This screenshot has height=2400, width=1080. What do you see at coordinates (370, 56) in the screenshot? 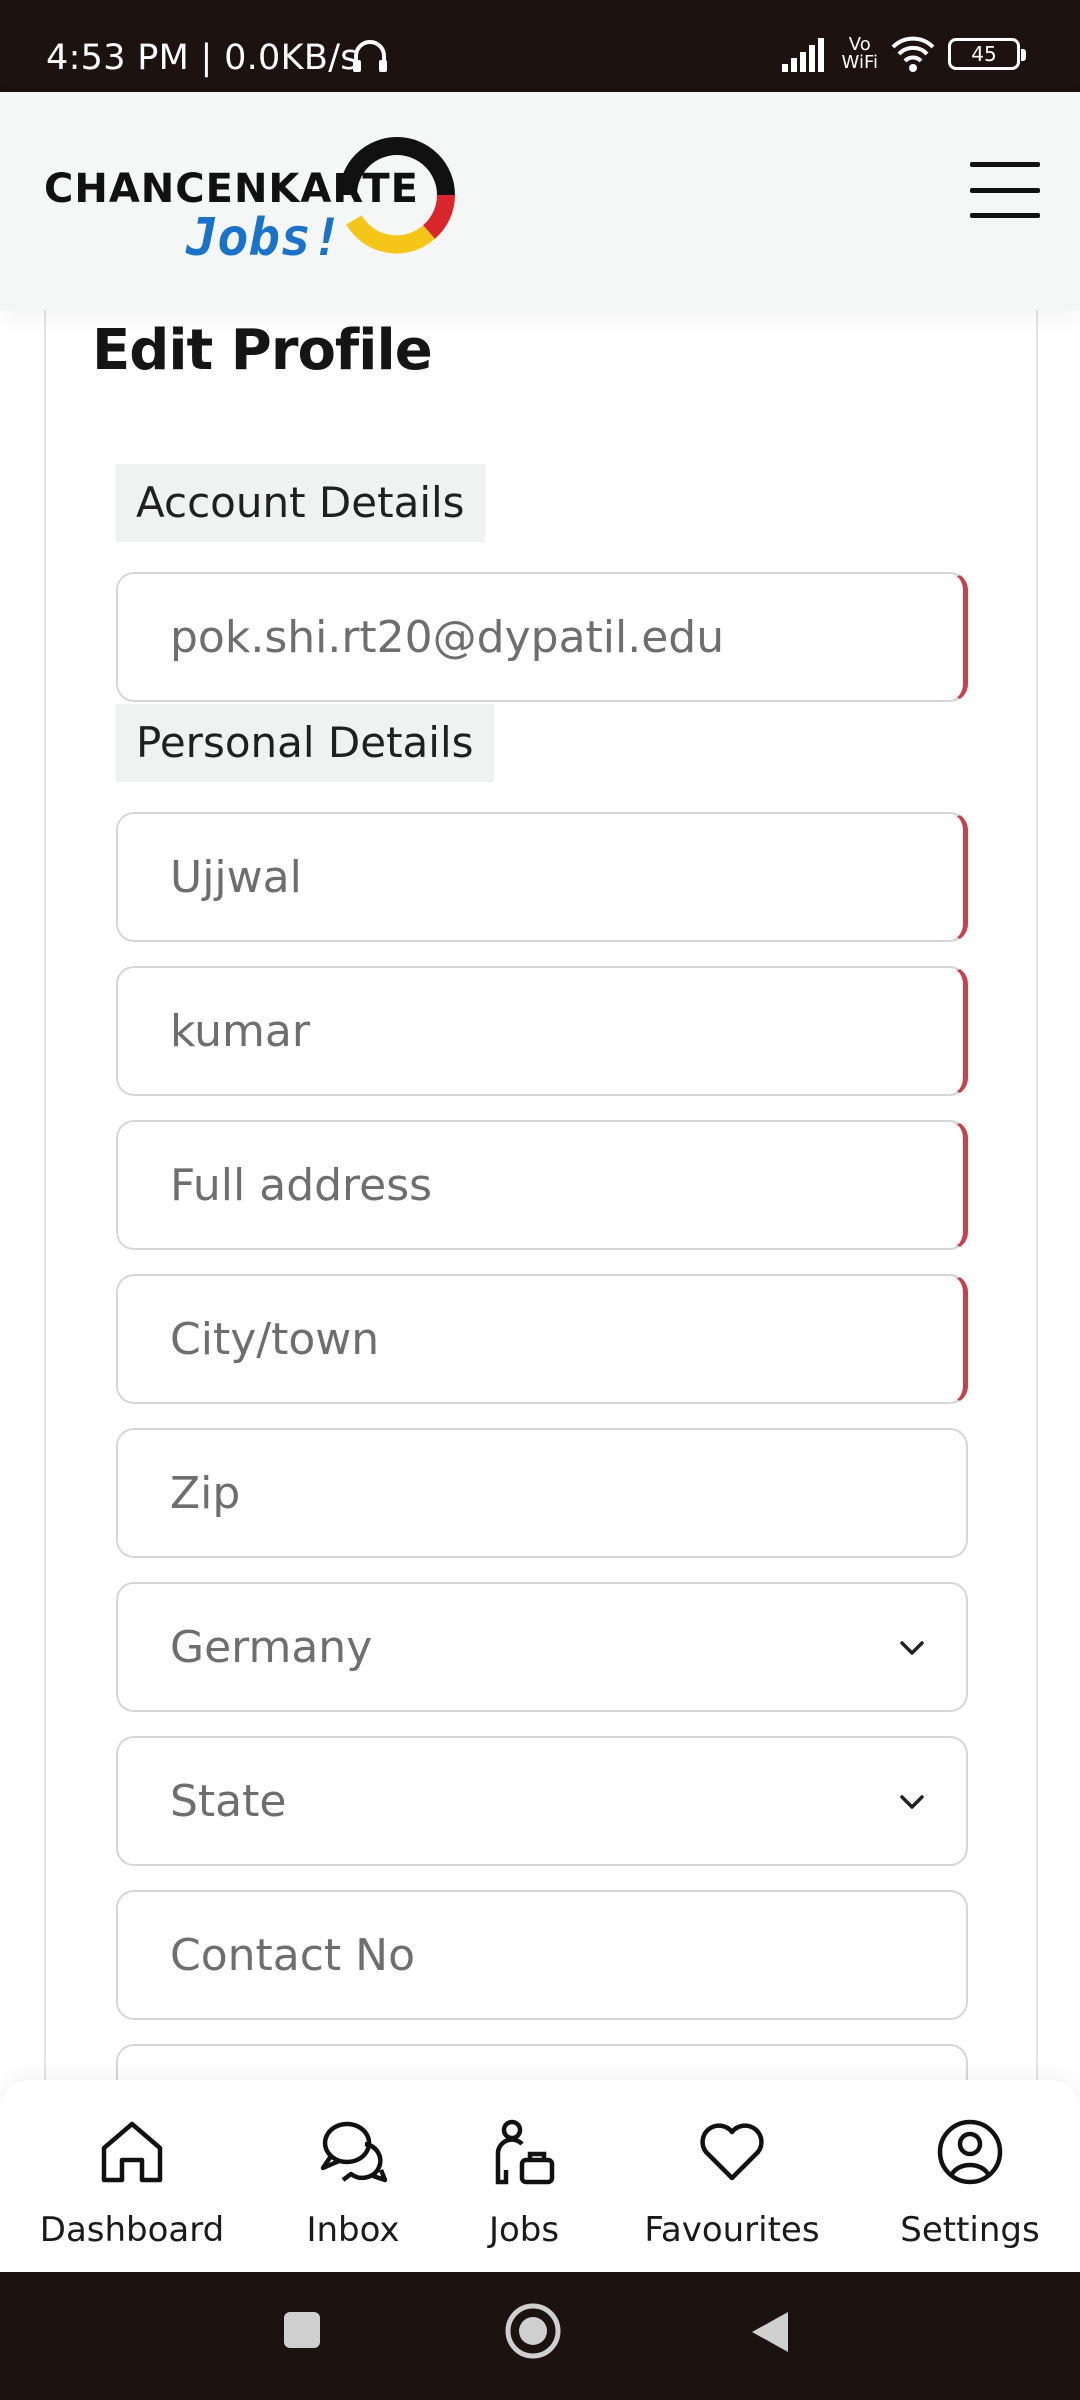
I see `headphone-icon` at bounding box center [370, 56].